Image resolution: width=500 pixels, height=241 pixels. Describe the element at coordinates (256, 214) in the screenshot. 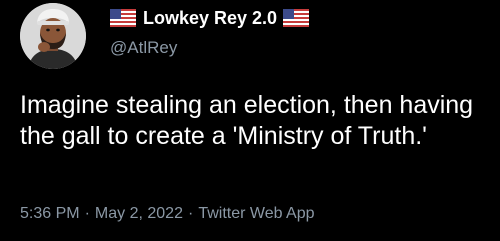

I see `tweet-source: Twitter Web App` at that location.